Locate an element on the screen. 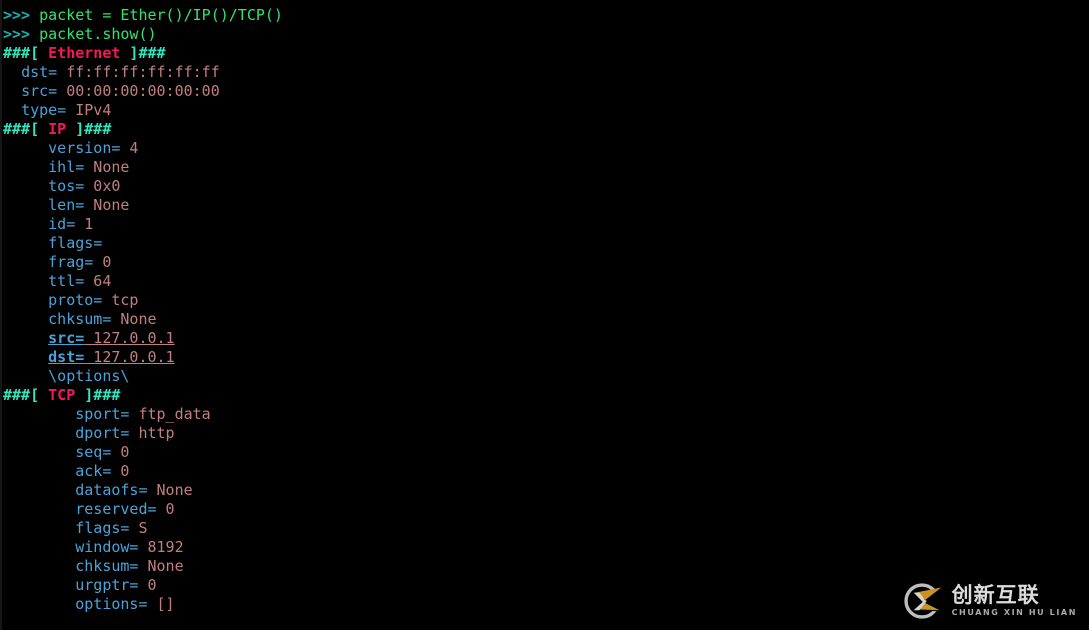 Image resolution: width=1089 pixels, height=630 pixels. field-name: ihl= is located at coordinates (66, 167).